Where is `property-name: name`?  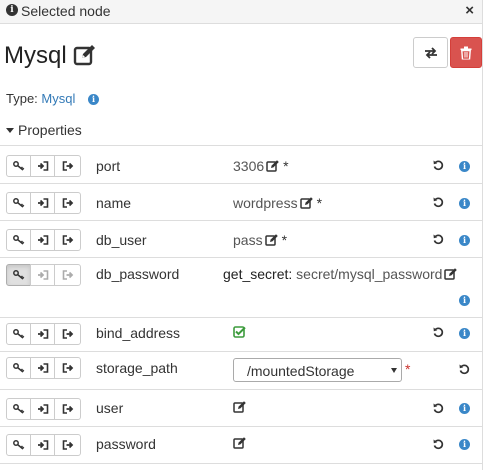 property-name: name is located at coordinates (114, 203).